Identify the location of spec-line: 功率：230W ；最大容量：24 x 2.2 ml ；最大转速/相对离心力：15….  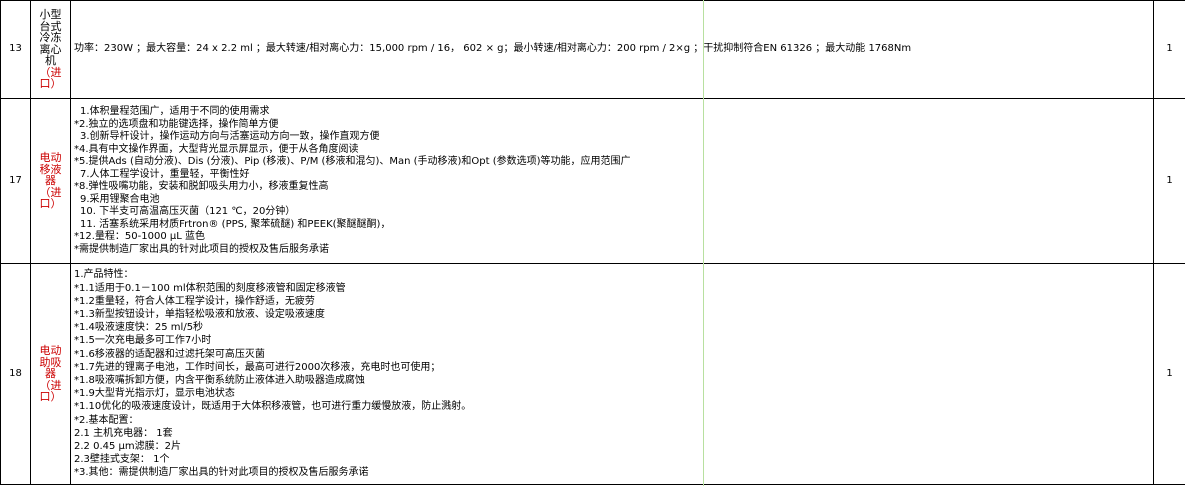
(493, 49).